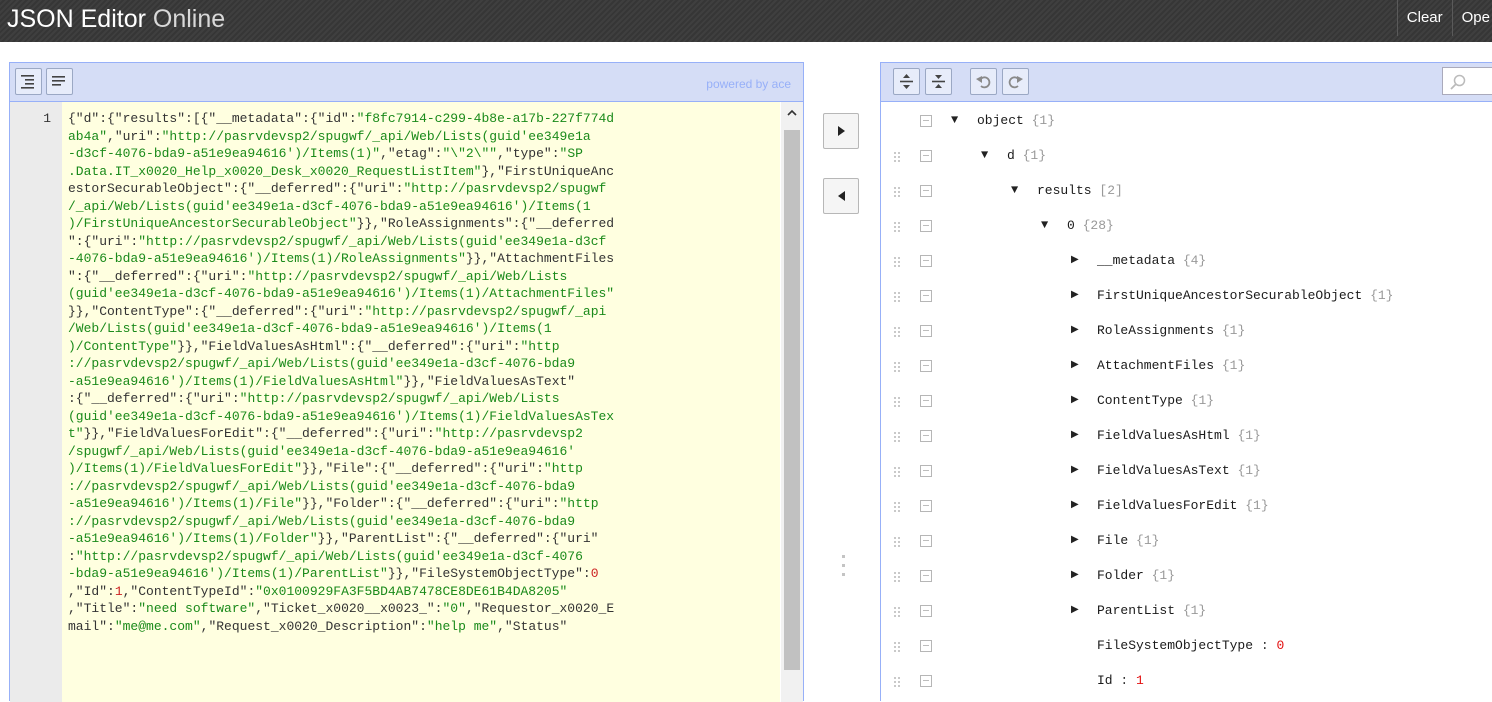  I want to click on node-key: File {1}, so click(1128, 540).